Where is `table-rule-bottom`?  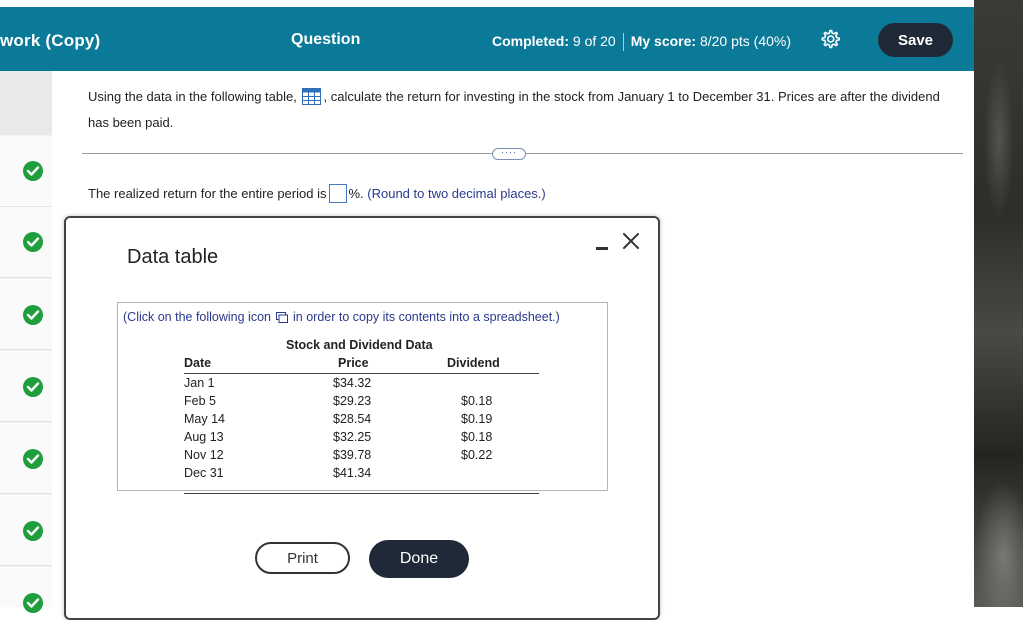
table-rule-bottom is located at coordinates (361, 493).